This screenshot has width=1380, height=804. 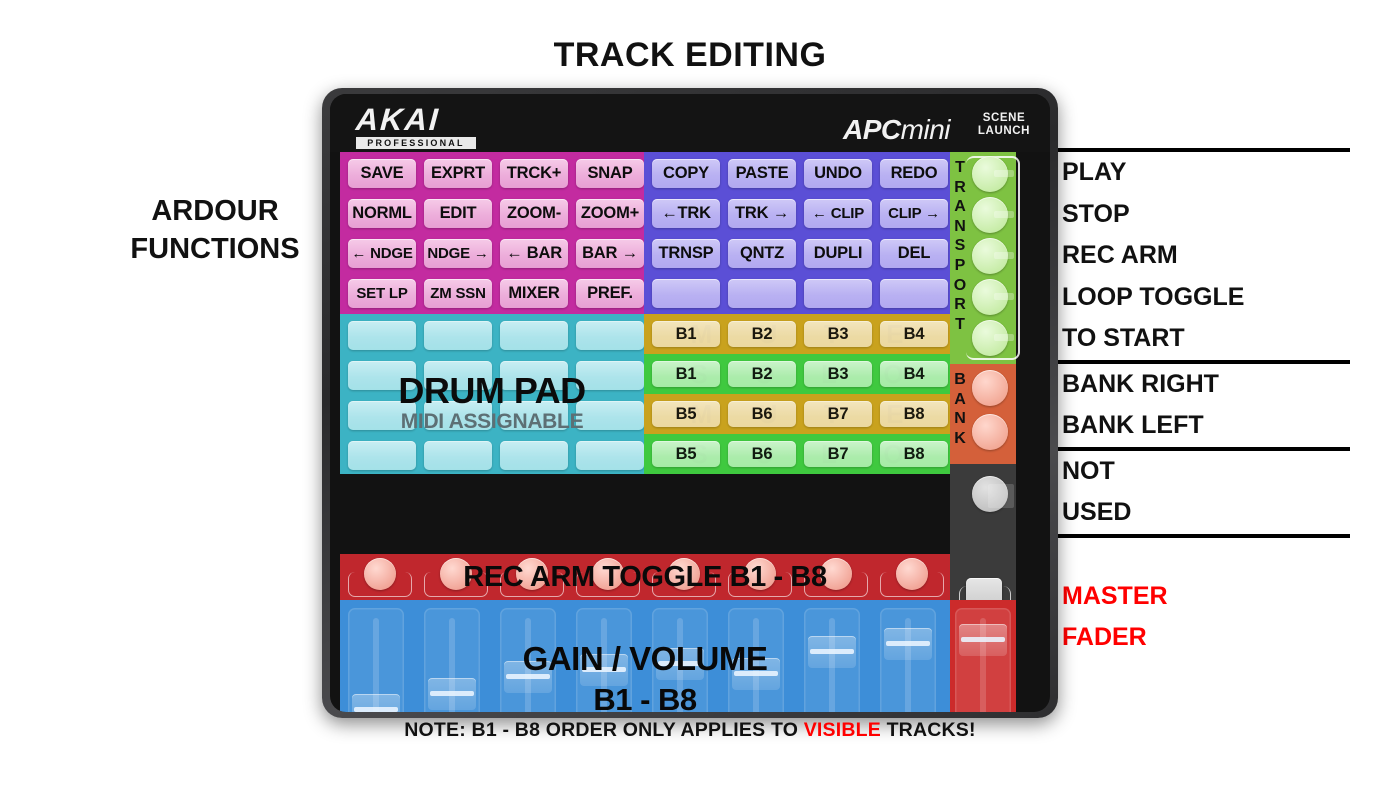 What do you see at coordinates (686, 414) in the screenshot?
I see `mute-pad-b5: B5` at bounding box center [686, 414].